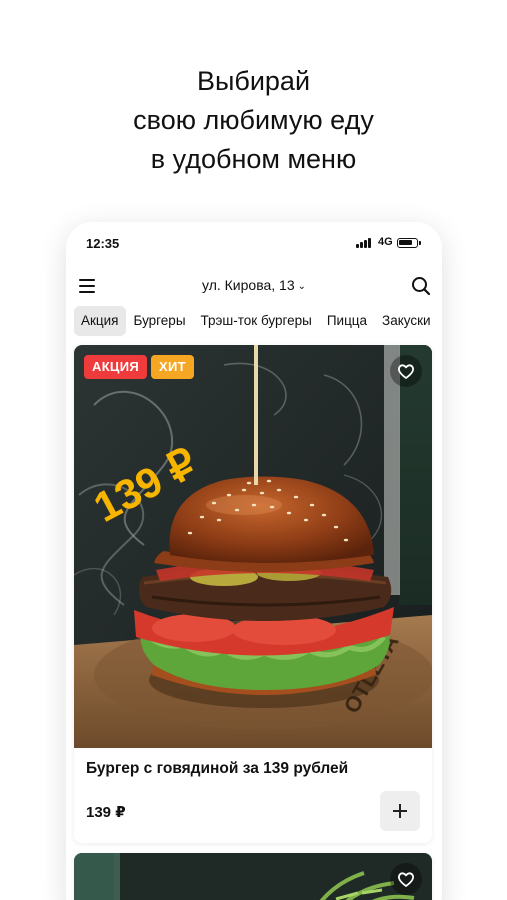  I want to click on tab-promo: Акция, so click(100, 321).